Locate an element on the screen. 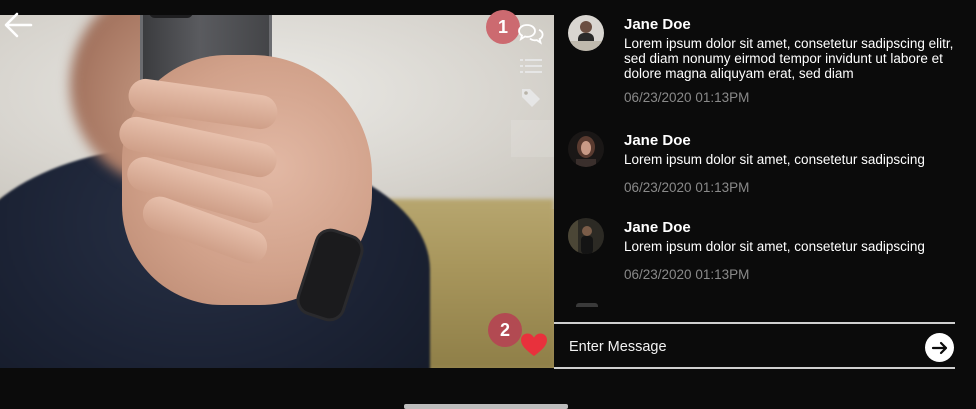 The image size is (976, 409). message-input is located at coordinates (729, 347).